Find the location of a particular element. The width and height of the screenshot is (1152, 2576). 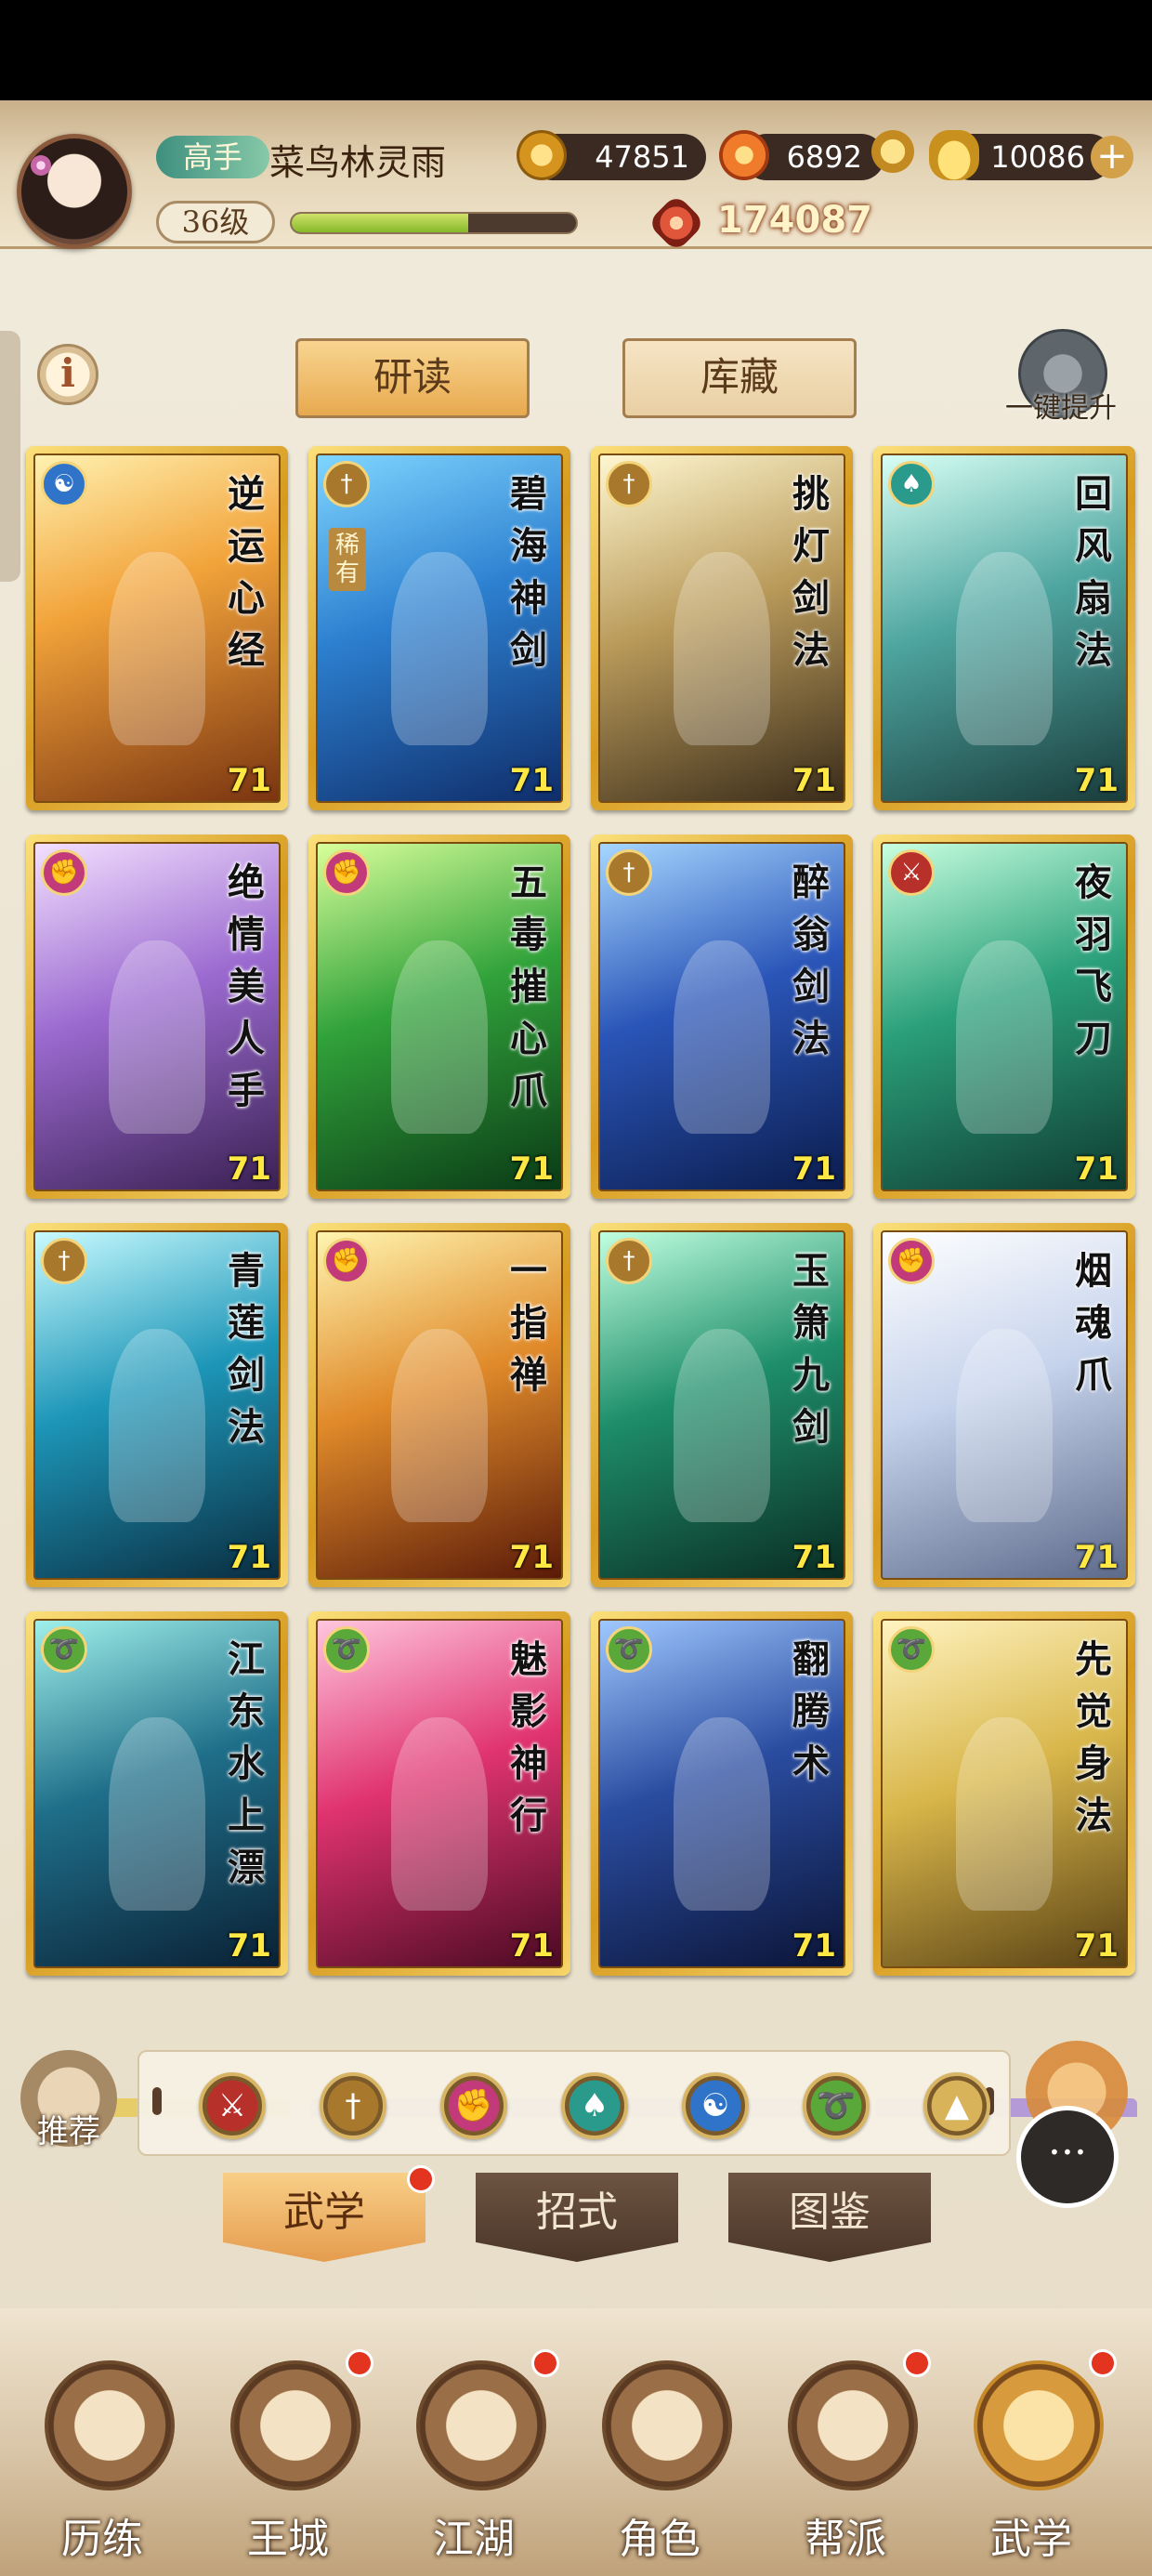

flame-counter: 6892 is located at coordinates (816, 155).